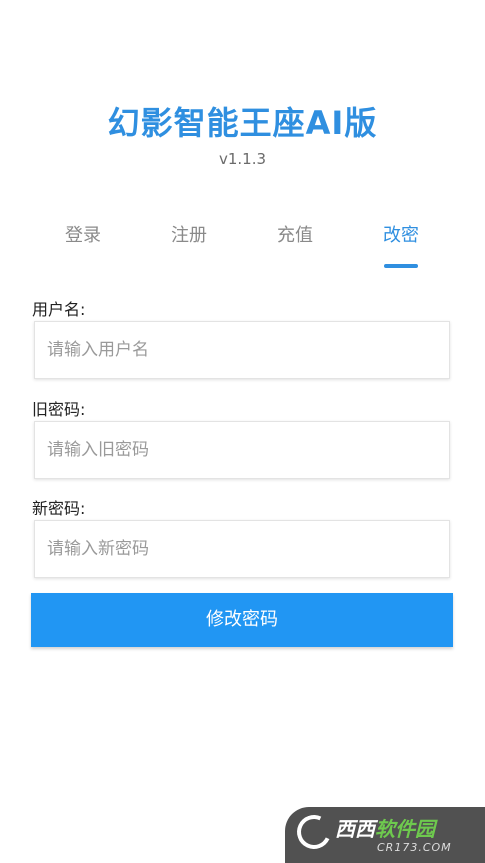  Describe the element at coordinates (405, 829) in the screenshot. I see `watermark-brand-part-b: 软件园` at that location.